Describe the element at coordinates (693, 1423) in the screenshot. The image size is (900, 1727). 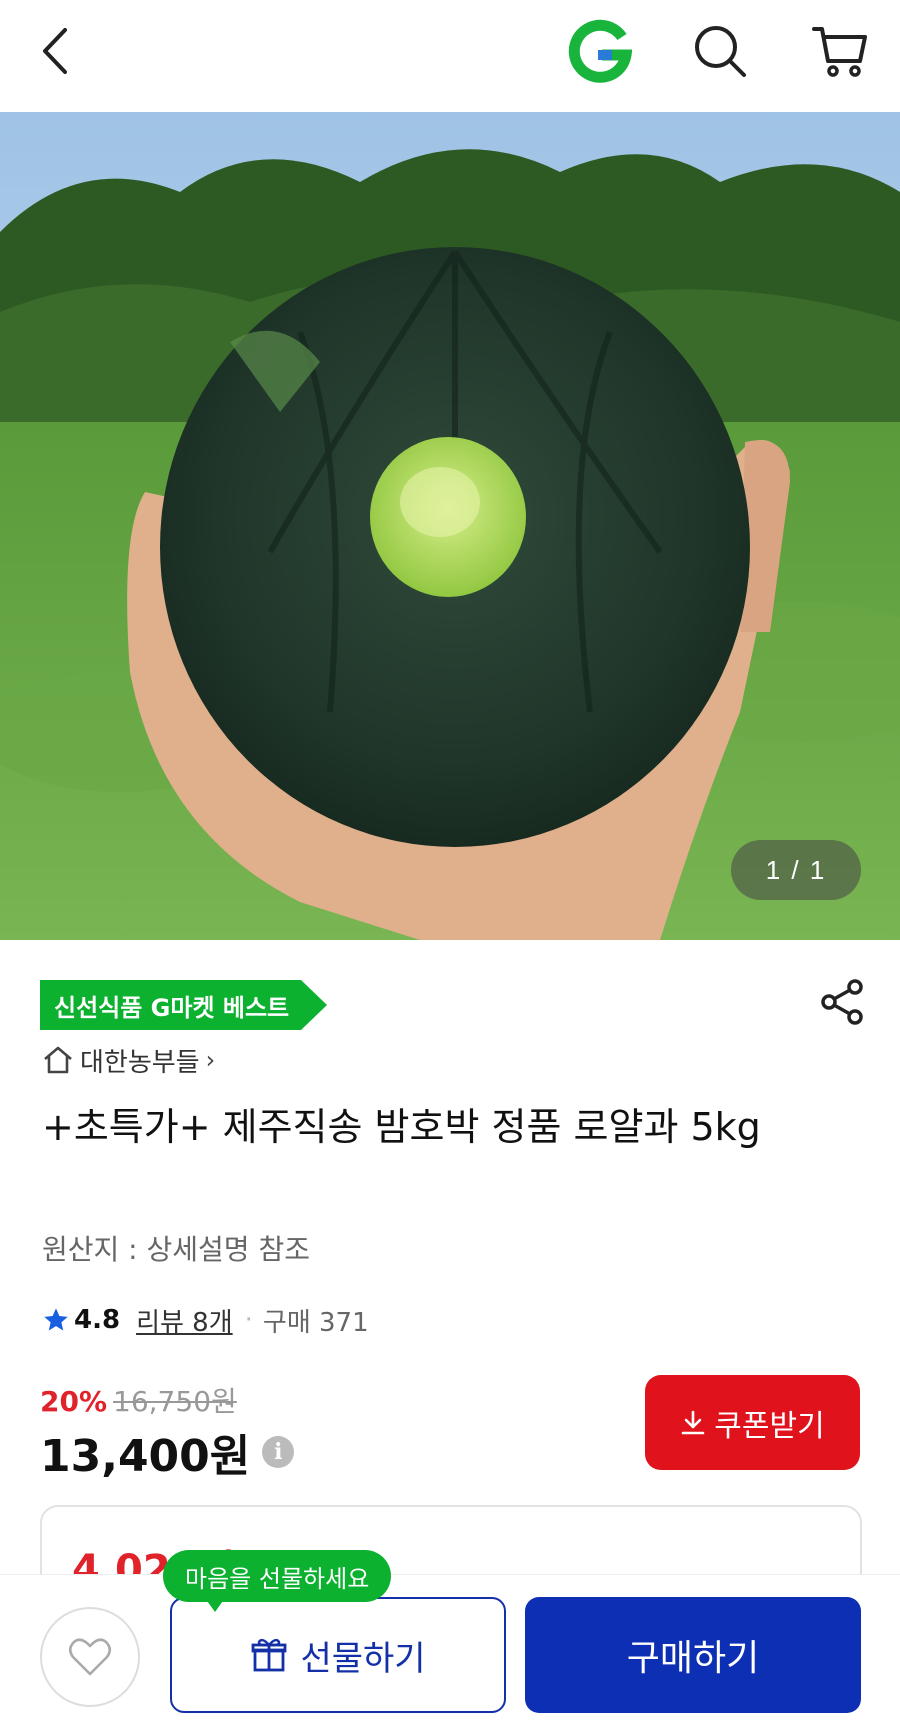
I see `download-icon` at that location.